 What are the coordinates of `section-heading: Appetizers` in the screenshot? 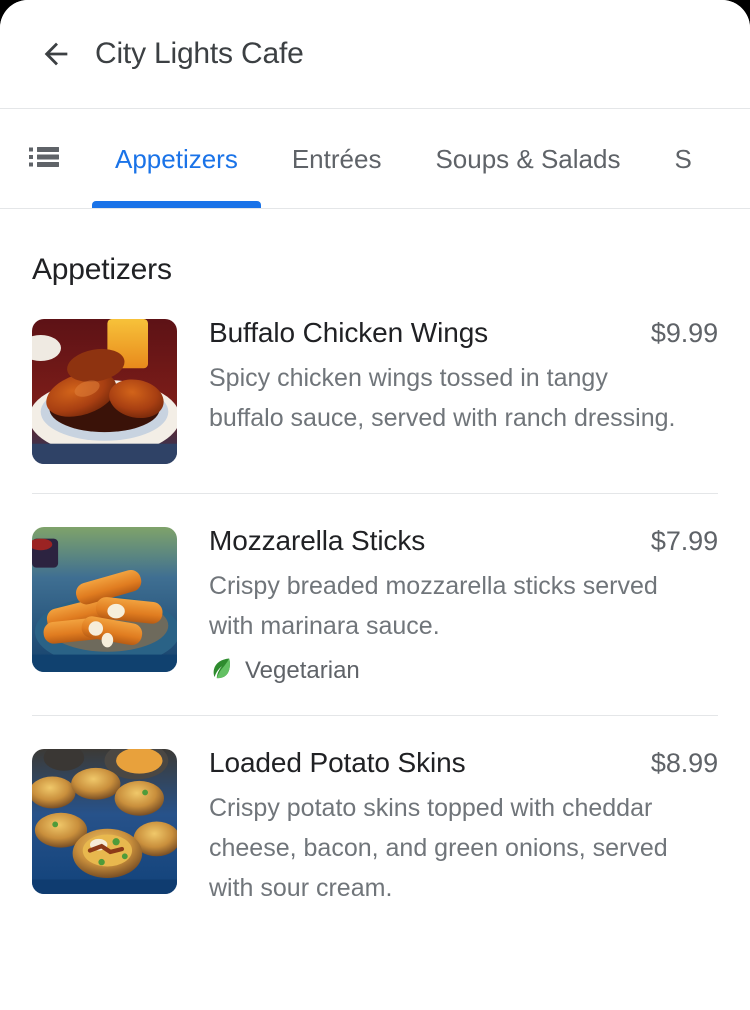 It's located at (102, 269).